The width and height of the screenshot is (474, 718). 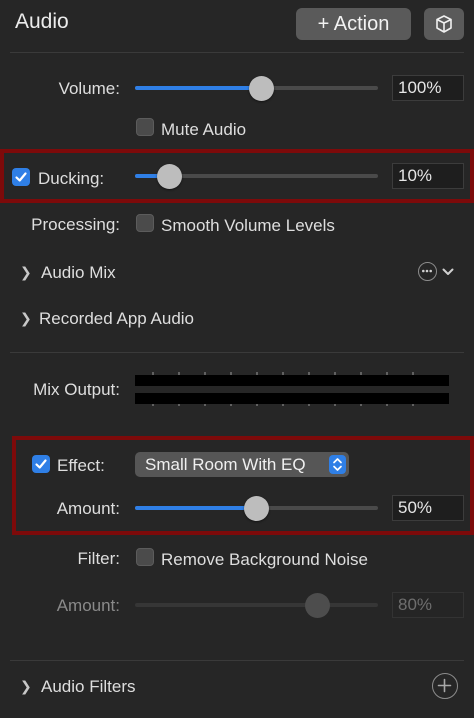 I want to click on effect-label: Effect:, so click(x=81, y=465).